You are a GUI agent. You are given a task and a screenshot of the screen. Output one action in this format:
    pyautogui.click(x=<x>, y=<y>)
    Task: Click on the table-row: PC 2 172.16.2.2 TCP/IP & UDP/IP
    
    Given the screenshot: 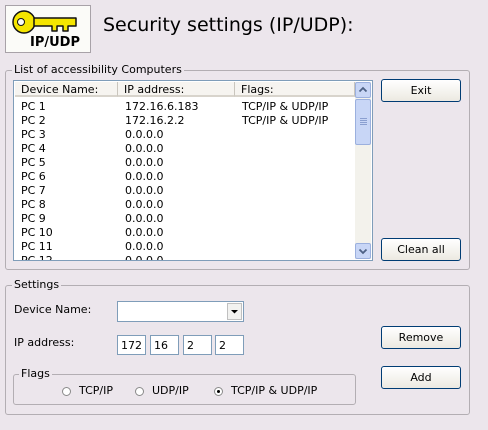 What is the action you would take?
    pyautogui.click(x=185, y=121)
    